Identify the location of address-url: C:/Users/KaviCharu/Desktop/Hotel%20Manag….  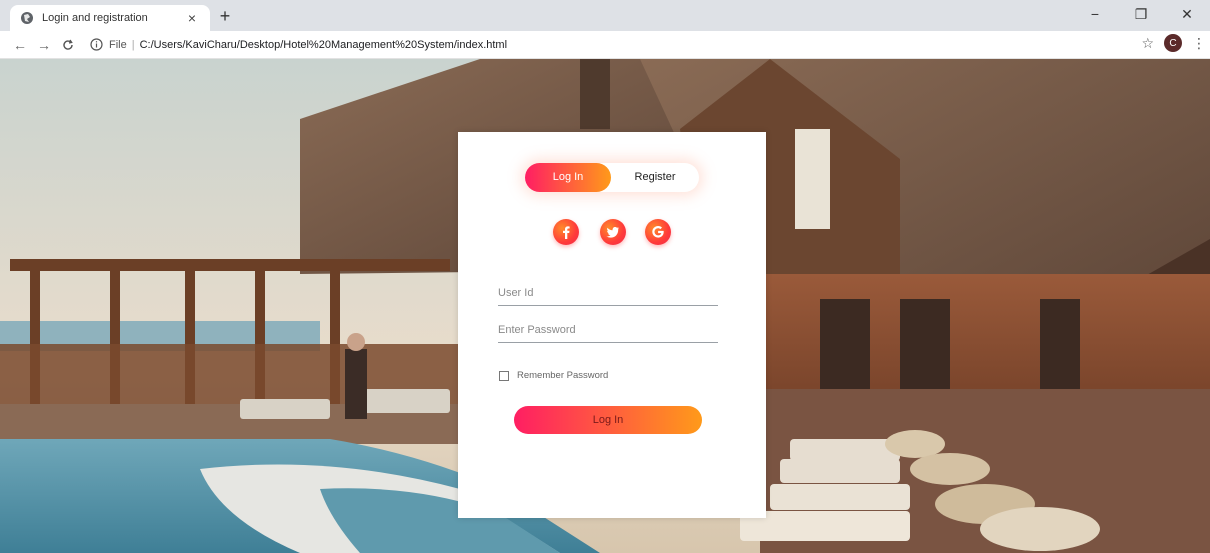
(323, 45).